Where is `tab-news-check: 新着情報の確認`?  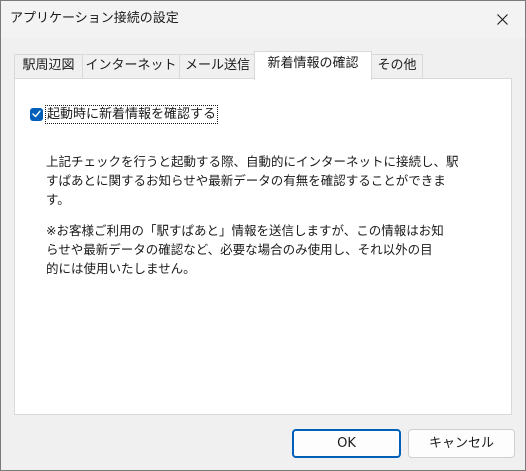
tab-news-check: 新着情報の確認 is located at coordinates (313, 65).